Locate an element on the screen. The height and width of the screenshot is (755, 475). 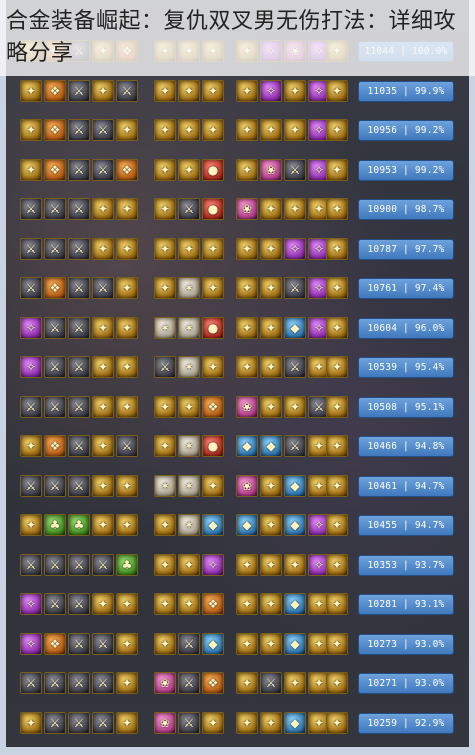
score-badge: 10508 | 95.1% is located at coordinates (406, 407).